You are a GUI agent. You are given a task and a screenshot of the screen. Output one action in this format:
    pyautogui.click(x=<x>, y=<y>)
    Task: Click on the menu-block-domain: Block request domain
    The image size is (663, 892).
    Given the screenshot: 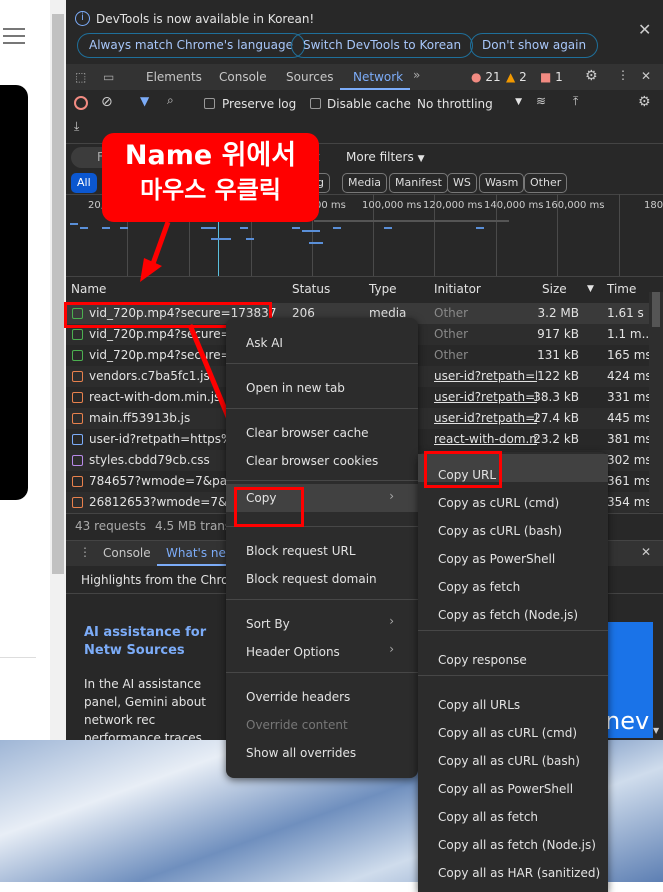 What is the action you would take?
    pyautogui.click(x=311, y=579)
    